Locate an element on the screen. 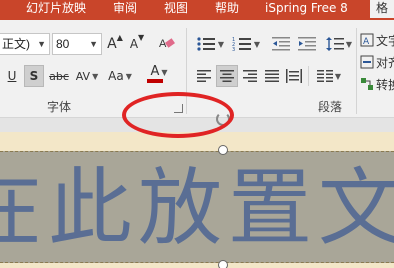  align-right-icon is located at coordinates (250, 76).